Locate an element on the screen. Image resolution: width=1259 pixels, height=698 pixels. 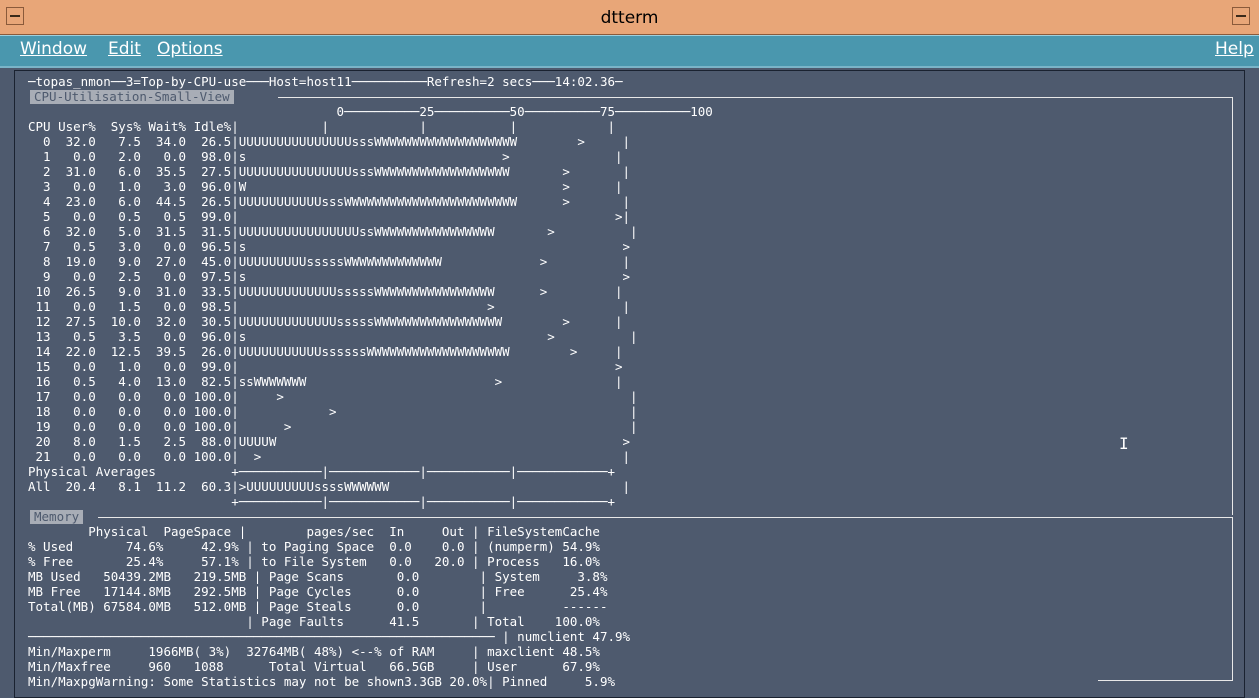
window-title: dtterm is located at coordinates (629, 18).